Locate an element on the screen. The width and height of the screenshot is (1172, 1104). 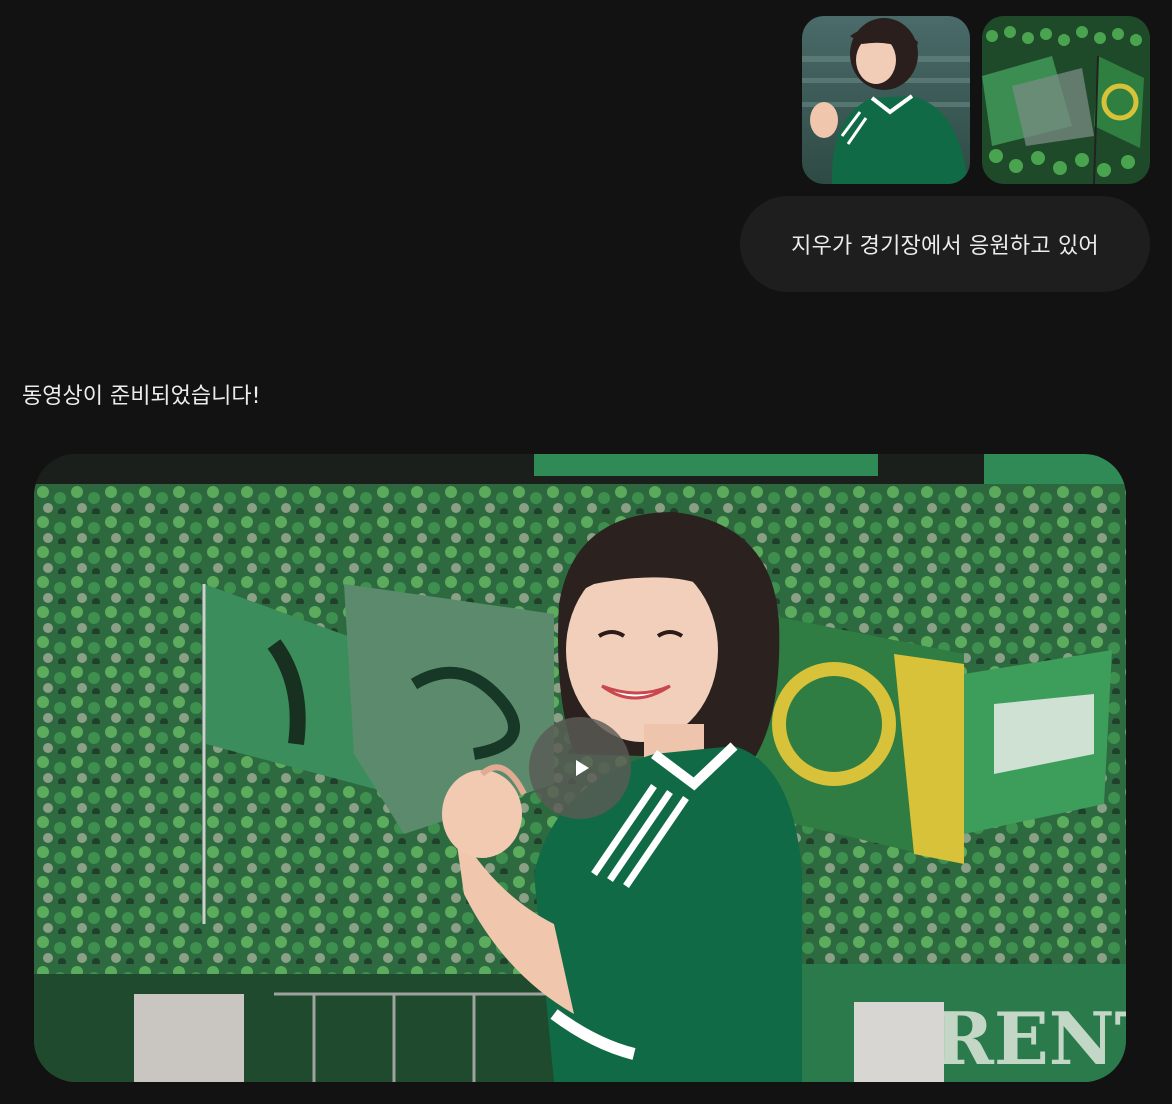
photo-stadium-crowd-flags-thumbnail is located at coordinates (1066, 100).